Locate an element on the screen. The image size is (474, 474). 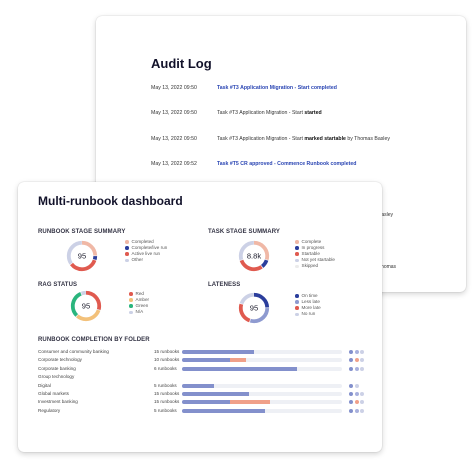
folder-row: Corporate banking 6 runbooks is located at coordinates (203, 370).